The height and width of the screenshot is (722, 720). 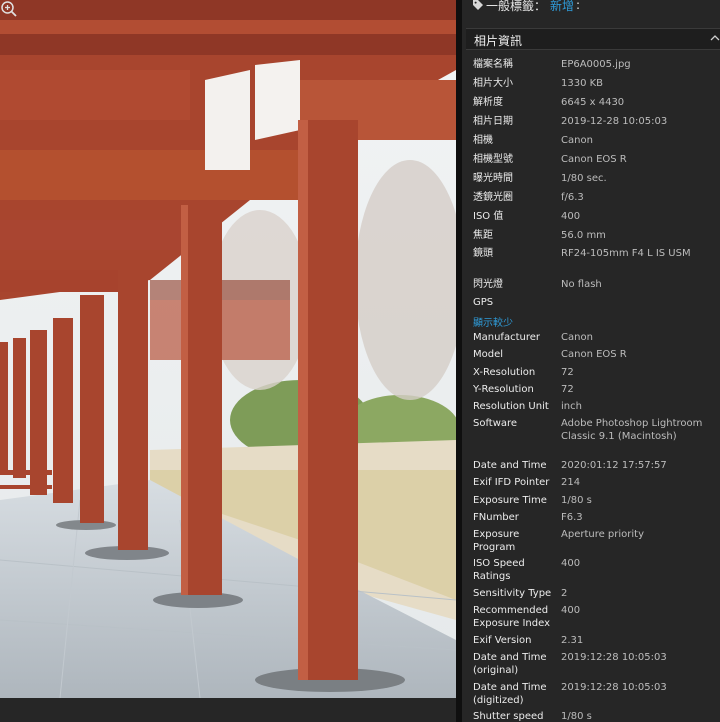 I want to click on info-label: ISO Speed Ratings, so click(x=499, y=570).